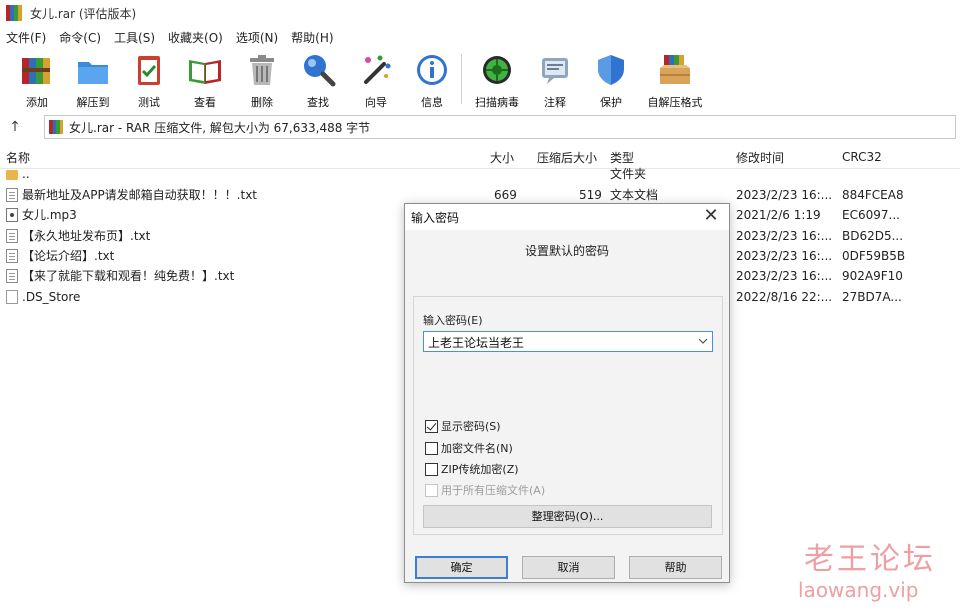 The image size is (960, 612). I want to click on zip-legacy-checkbox: ZIP传统加密(Z), so click(472, 469).